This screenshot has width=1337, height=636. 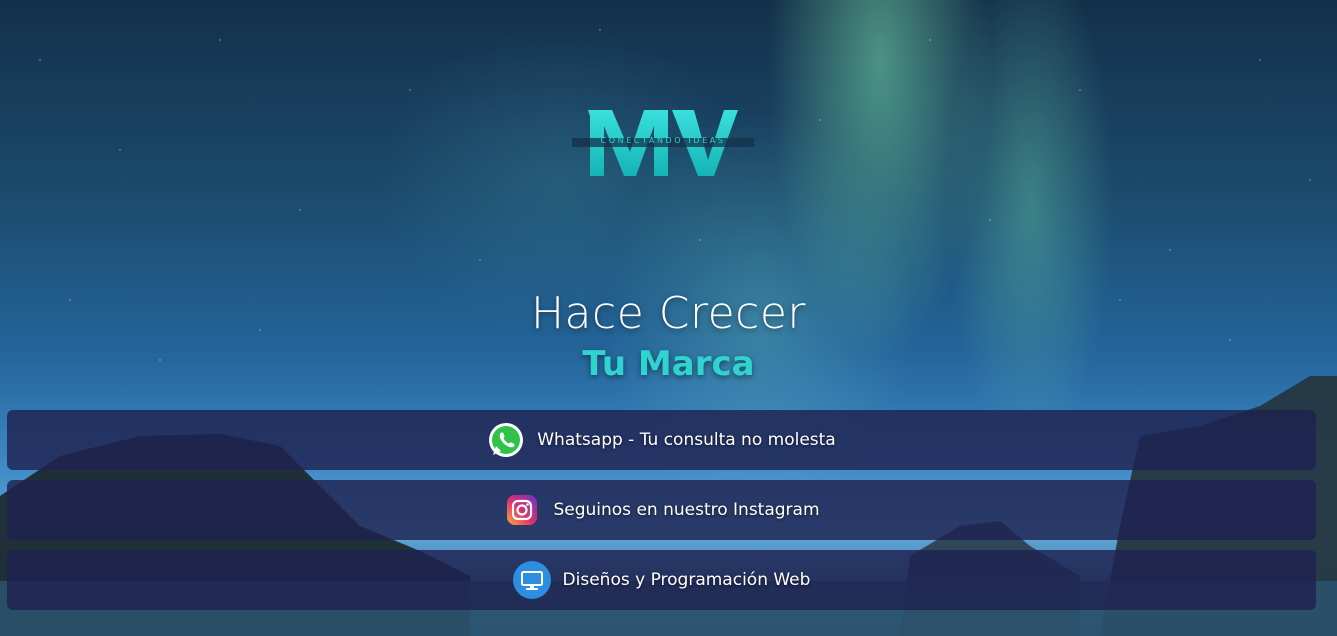 I want to click on whatsapp-link-button: Whatsapp - Tu consulta no molesta, so click(x=661, y=440).